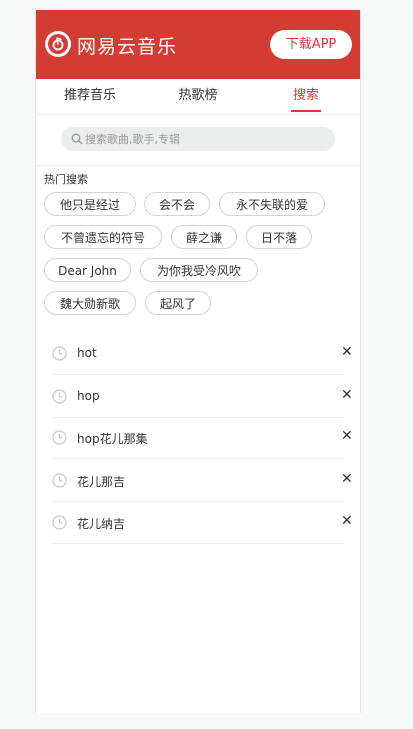  Describe the element at coordinates (202, 353) in the screenshot. I see `history-item: hot ✕` at that location.